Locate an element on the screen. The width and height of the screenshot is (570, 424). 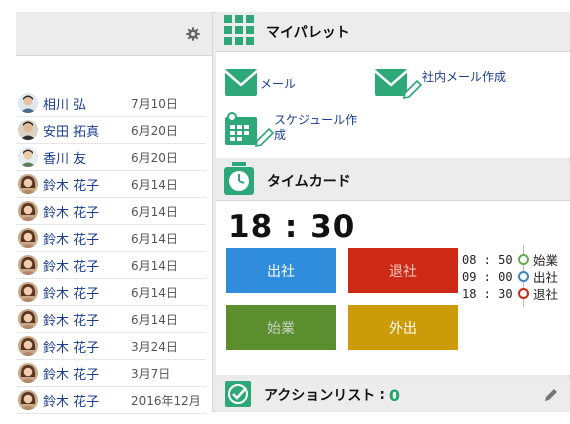
checkbox-icon is located at coordinates (238, 395).